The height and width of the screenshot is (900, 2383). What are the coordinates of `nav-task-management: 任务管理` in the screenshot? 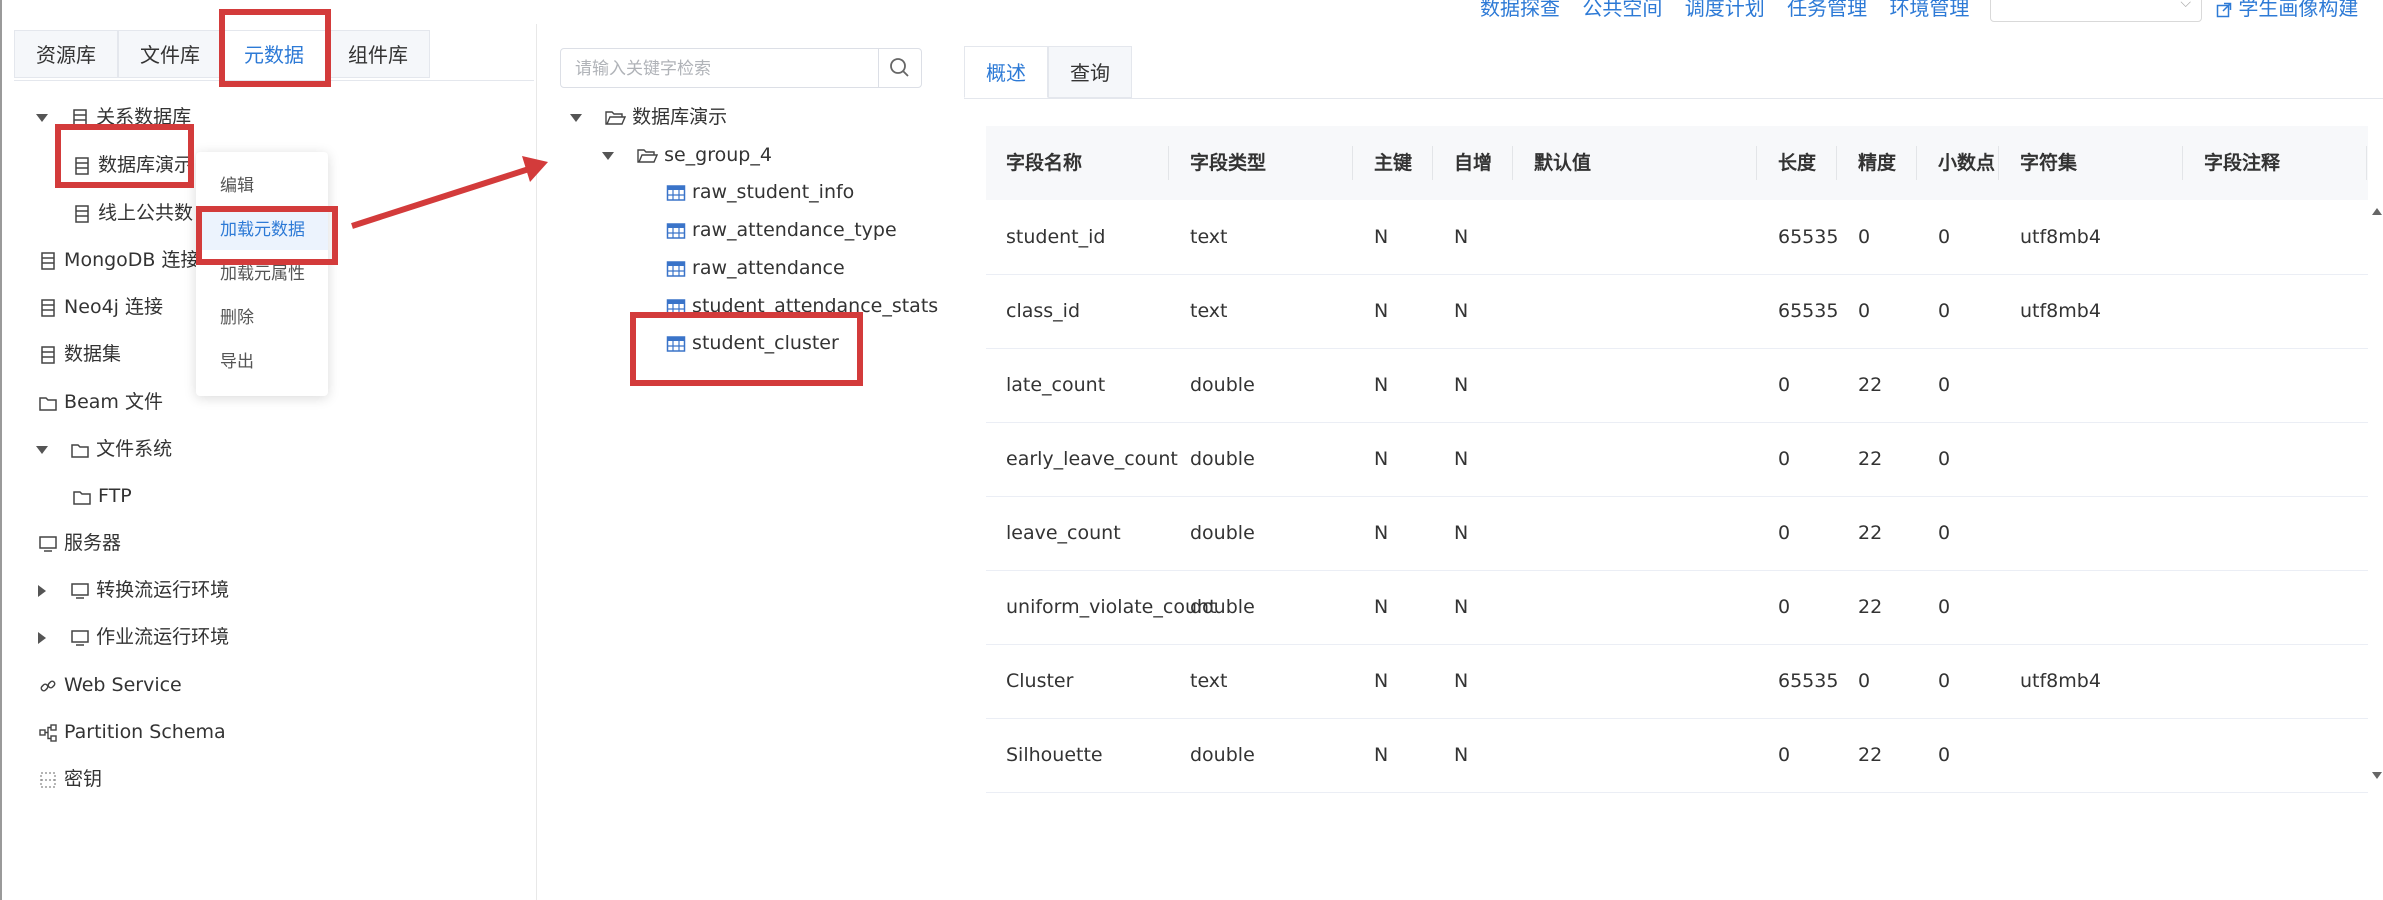 It's located at (1827, 10).